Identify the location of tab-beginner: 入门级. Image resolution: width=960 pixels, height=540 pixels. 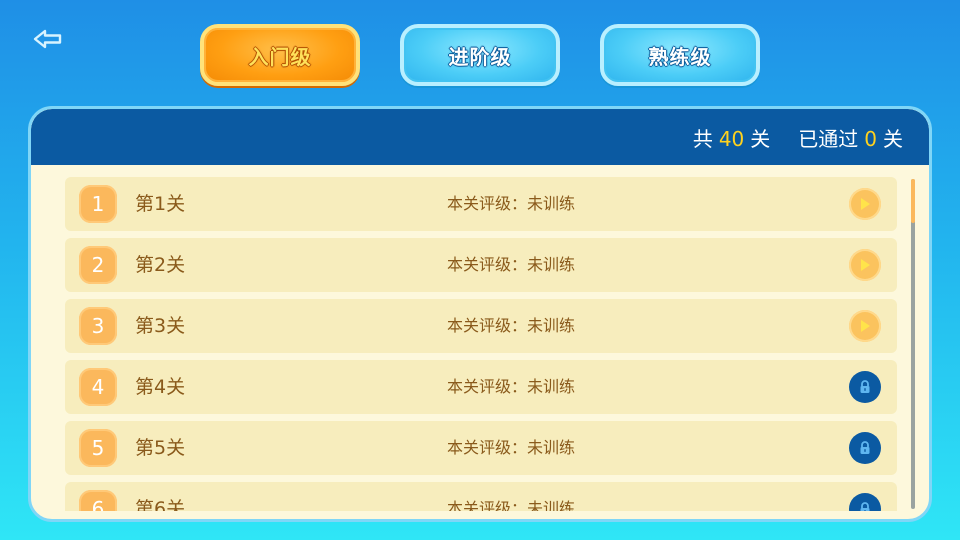
(280, 55).